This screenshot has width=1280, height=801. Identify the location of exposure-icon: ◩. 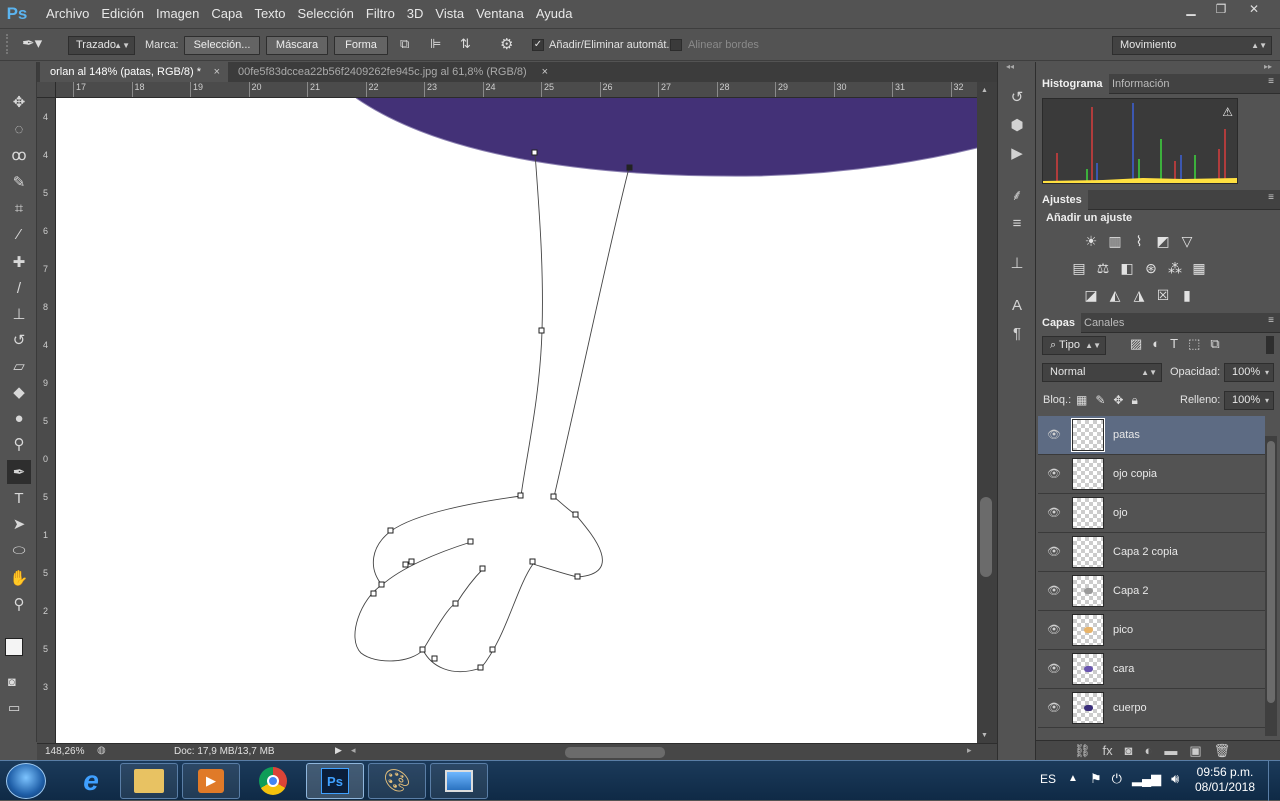
(1163, 241).